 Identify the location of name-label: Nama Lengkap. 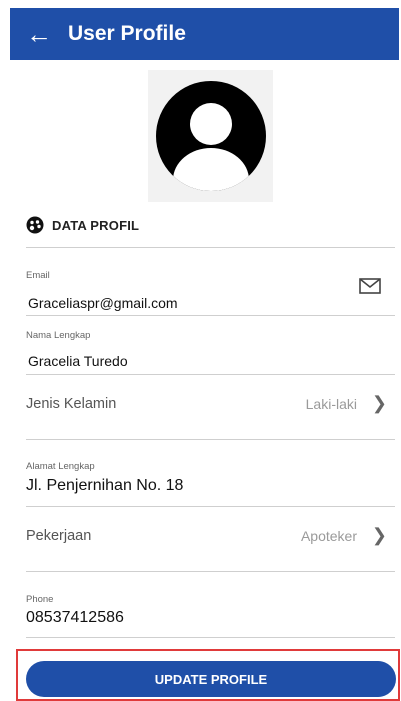
(58, 335).